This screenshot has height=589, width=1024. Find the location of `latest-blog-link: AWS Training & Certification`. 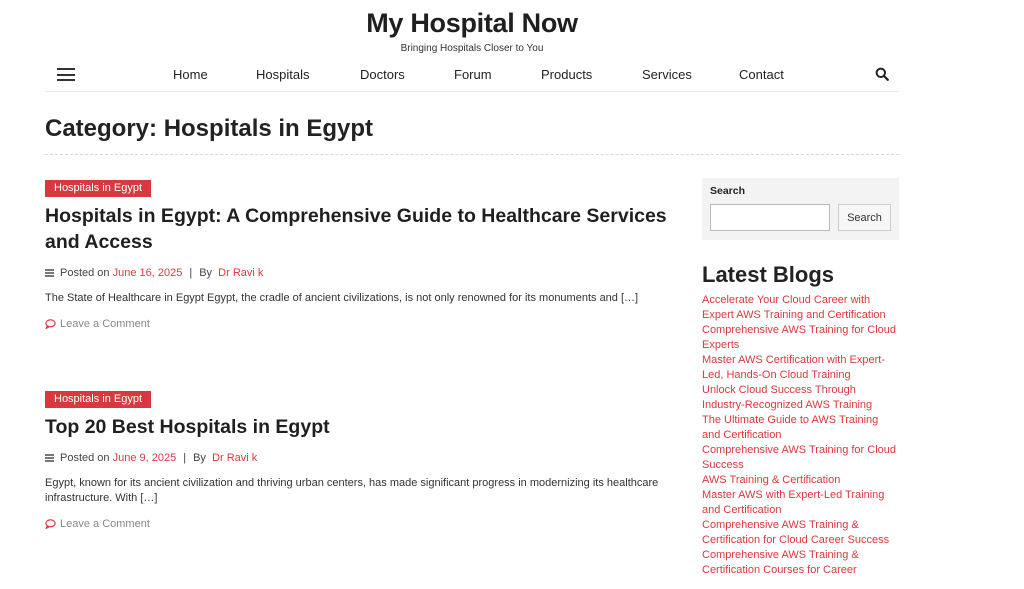

latest-blog-link: AWS Training & Certification is located at coordinates (800, 480).